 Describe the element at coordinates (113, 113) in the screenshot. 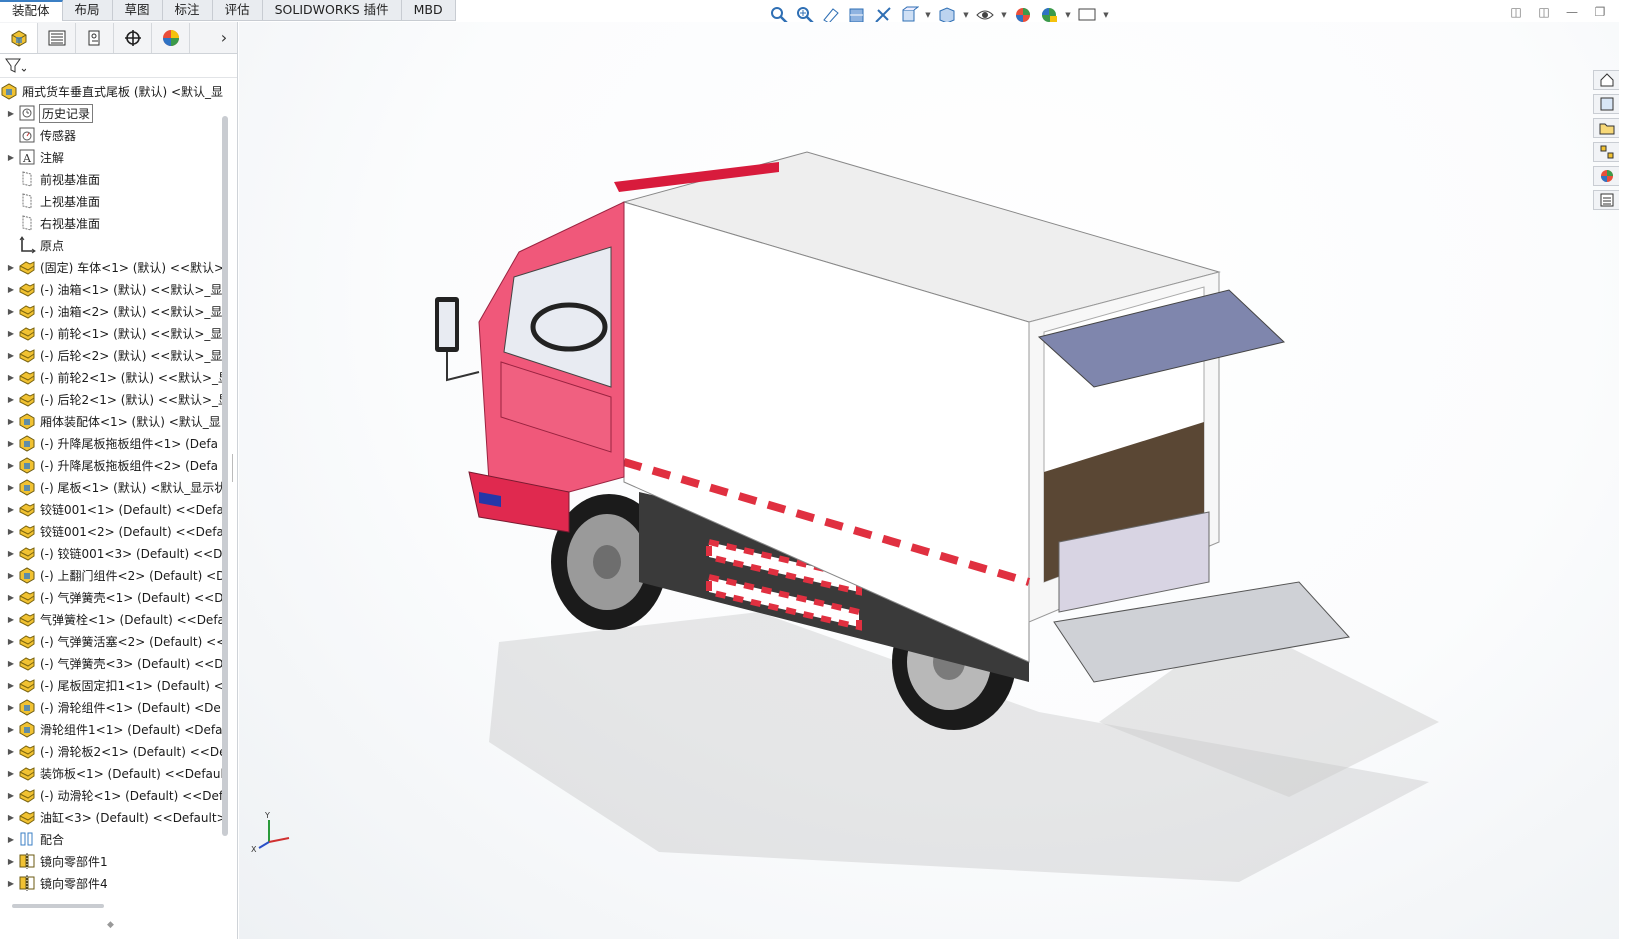

I see `tree-item: ▶ 历史记录` at that location.